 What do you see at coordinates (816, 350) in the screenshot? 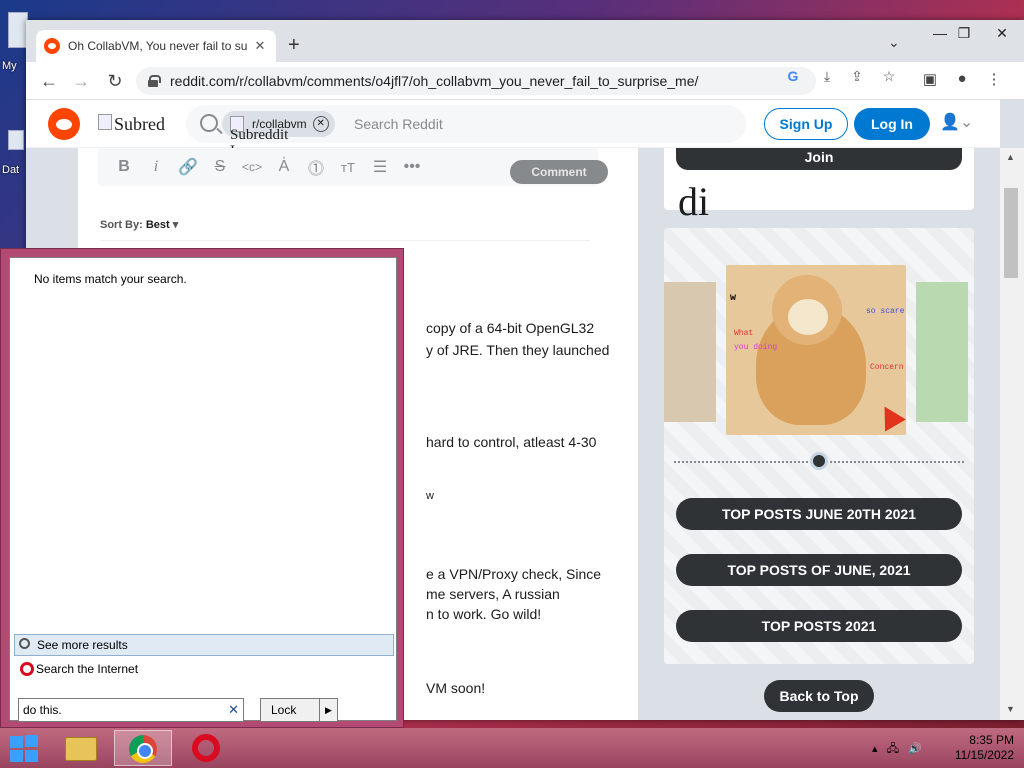
I see `doge-meme-image: w What you doing so scare Concern` at bounding box center [816, 350].